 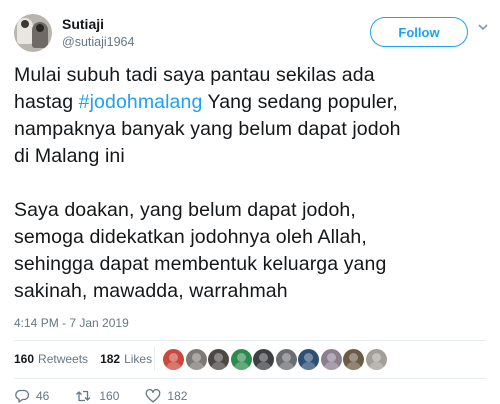 I want to click on engagement-stats: 160 Retweets 182 Likes, so click(x=201, y=359).